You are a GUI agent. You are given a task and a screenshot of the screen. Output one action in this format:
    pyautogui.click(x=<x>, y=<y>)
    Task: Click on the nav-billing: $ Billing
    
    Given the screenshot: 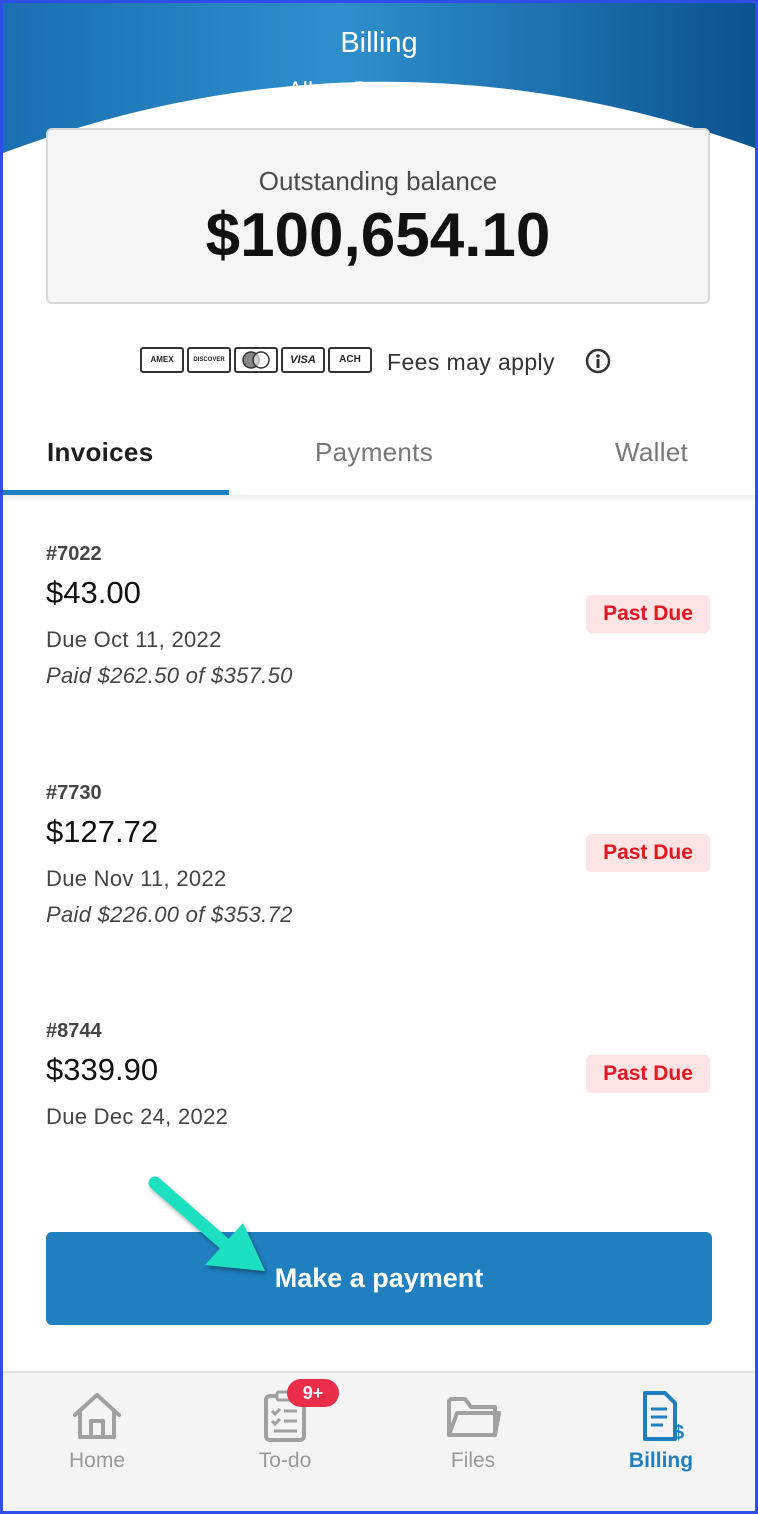 What is the action you would take?
    pyautogui.click(x=661, y=1442)
    